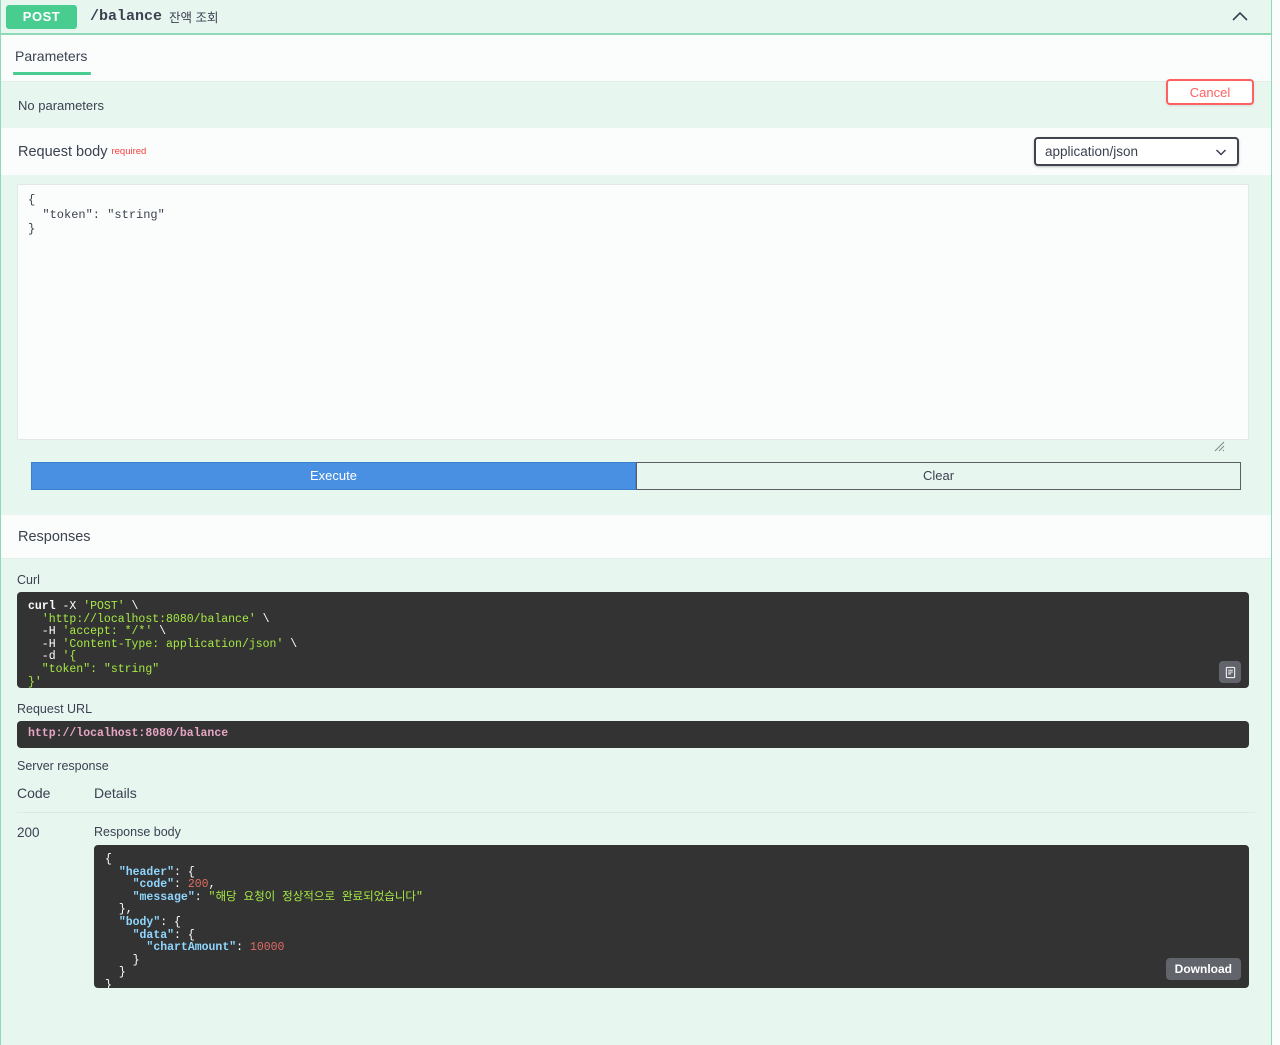  Describe the element at coordinates (153, 885) in the screenshot. I see `resp-key-code: "code"` at that location.